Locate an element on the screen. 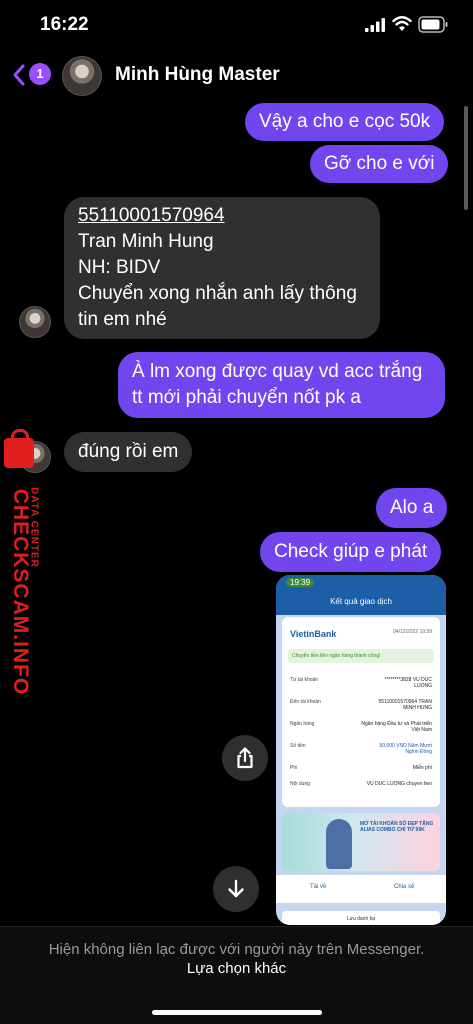  row-key: Đến tài khoản is located at coordinates (305, 702).